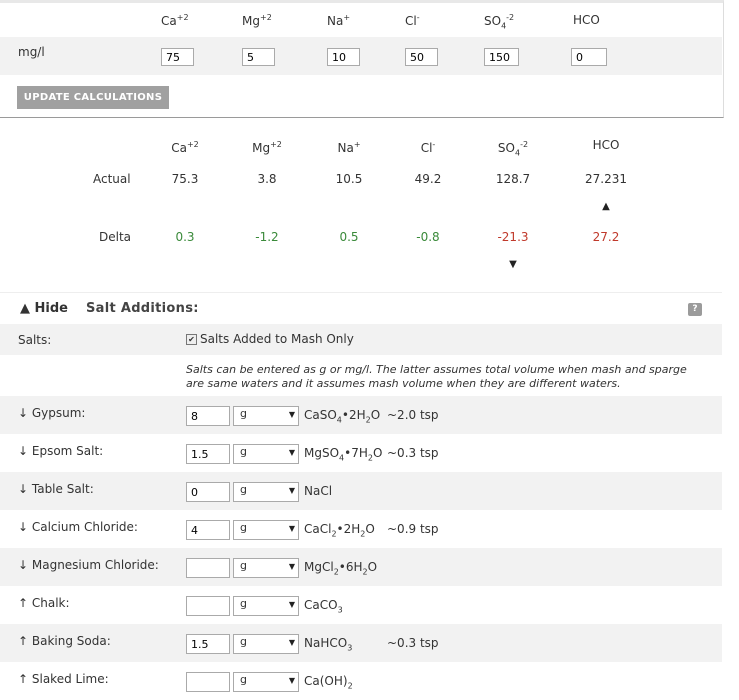 Image resolution: width=739 pixels, height=700 pixels. I want to click on target-ca-input, so click(177, 57).